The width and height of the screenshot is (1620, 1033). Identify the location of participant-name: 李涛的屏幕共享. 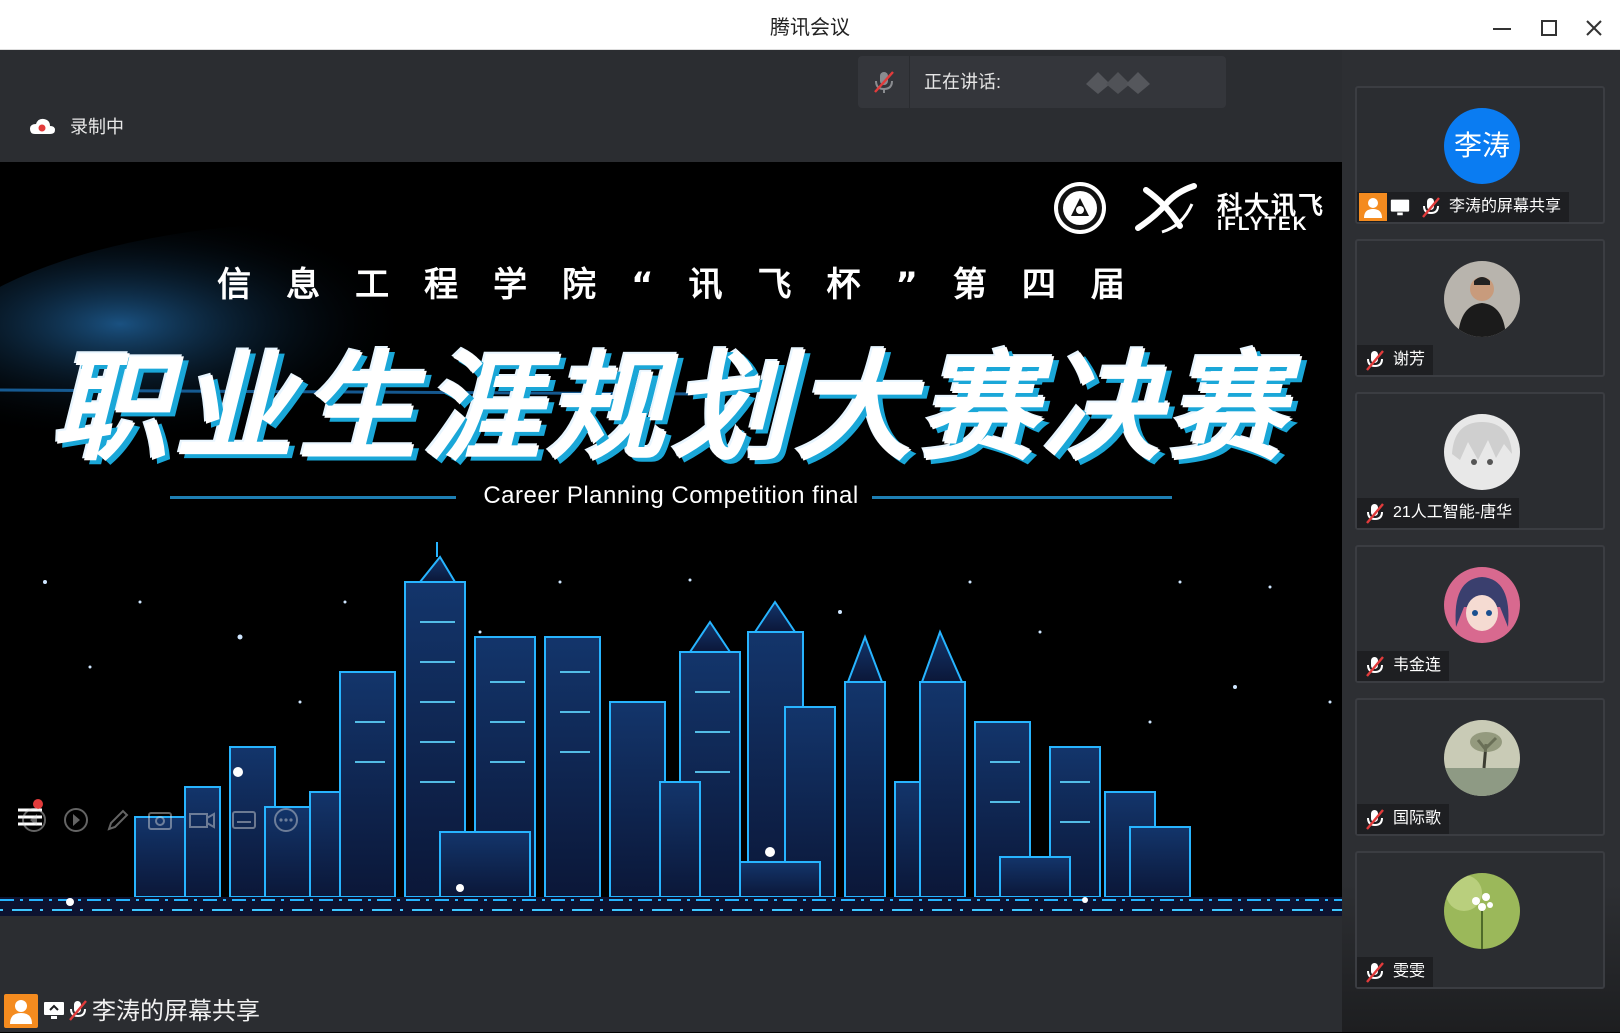
(1505, 206).